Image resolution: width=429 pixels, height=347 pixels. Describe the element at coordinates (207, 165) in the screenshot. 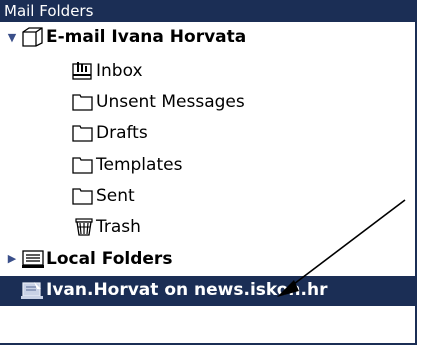

I see `tree-item-templates: Templates` at that location.